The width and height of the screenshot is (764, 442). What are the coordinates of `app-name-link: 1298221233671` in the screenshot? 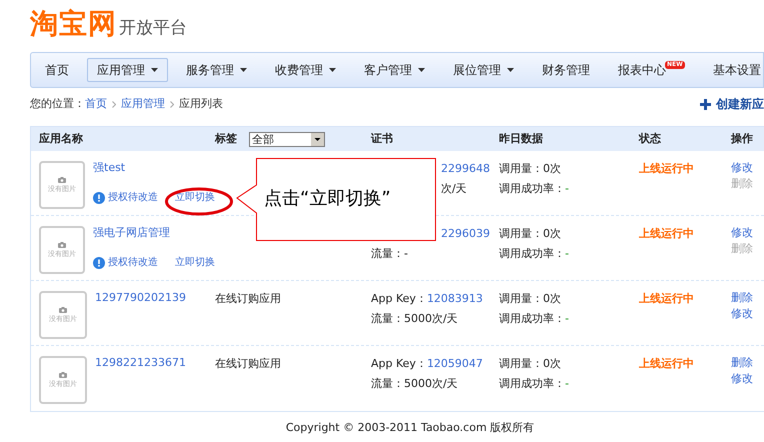 It's located at (140, 362).